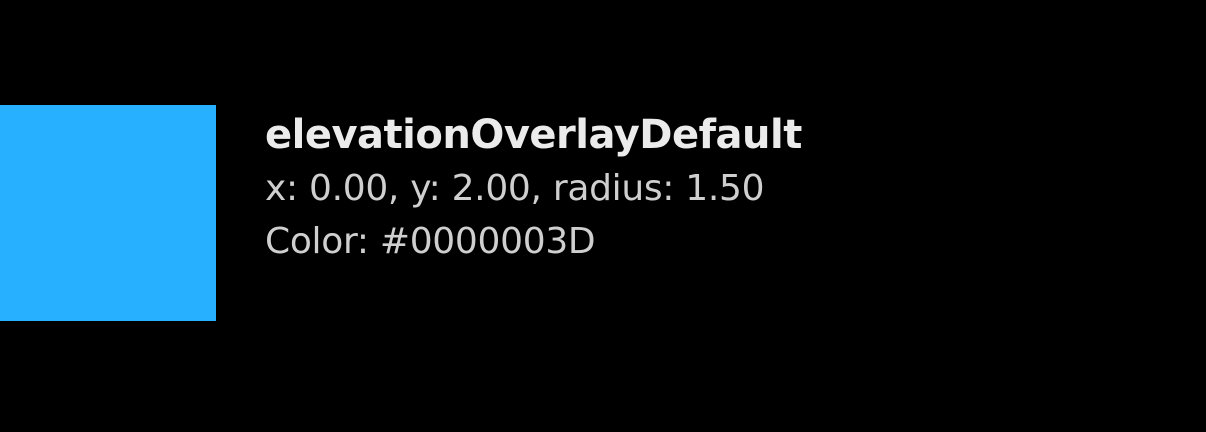 The height and width of the screenshot is (432, 1206). What do you see at coordinates (533, 135) in the screenshot?
I see `token-name: elevationOverlayDefault` at bounding box center [533, 135].